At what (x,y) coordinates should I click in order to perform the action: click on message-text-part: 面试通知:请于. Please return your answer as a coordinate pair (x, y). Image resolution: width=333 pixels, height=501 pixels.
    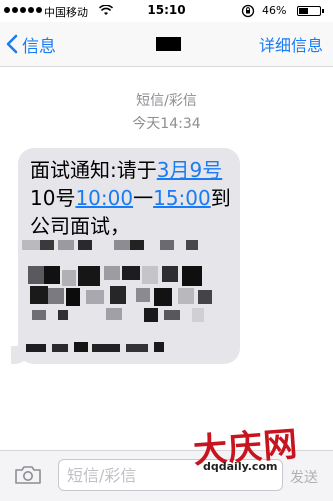
    Looking at the image, I should click on (93, 170).